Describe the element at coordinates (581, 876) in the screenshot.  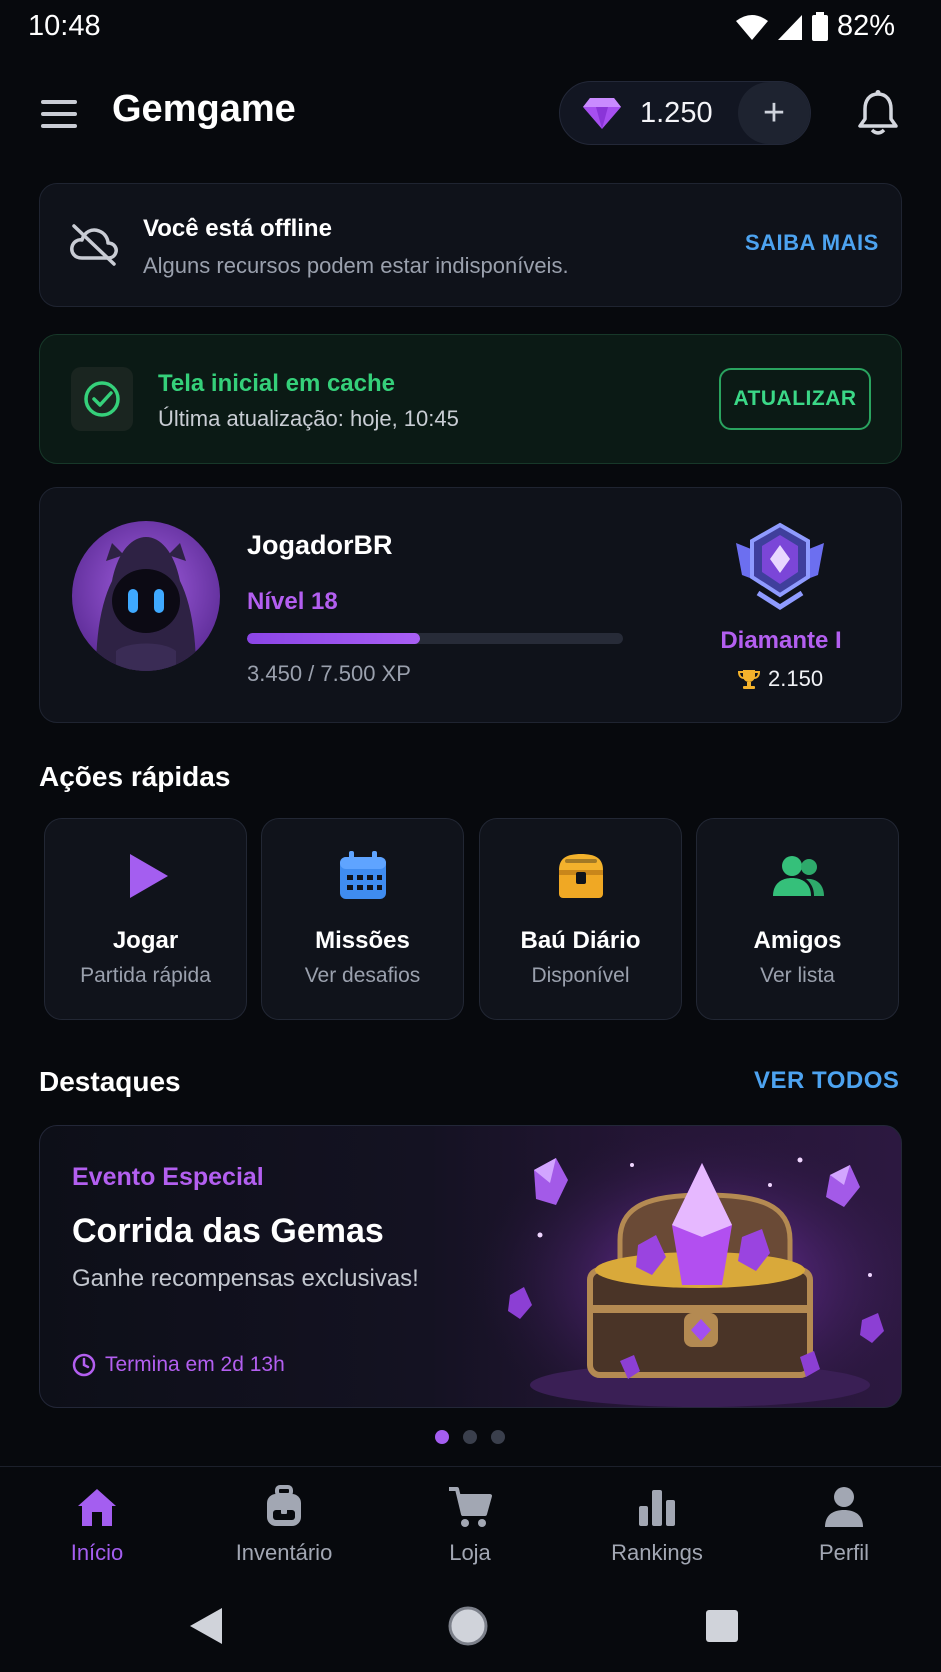
I see `chest-icon` at that location.